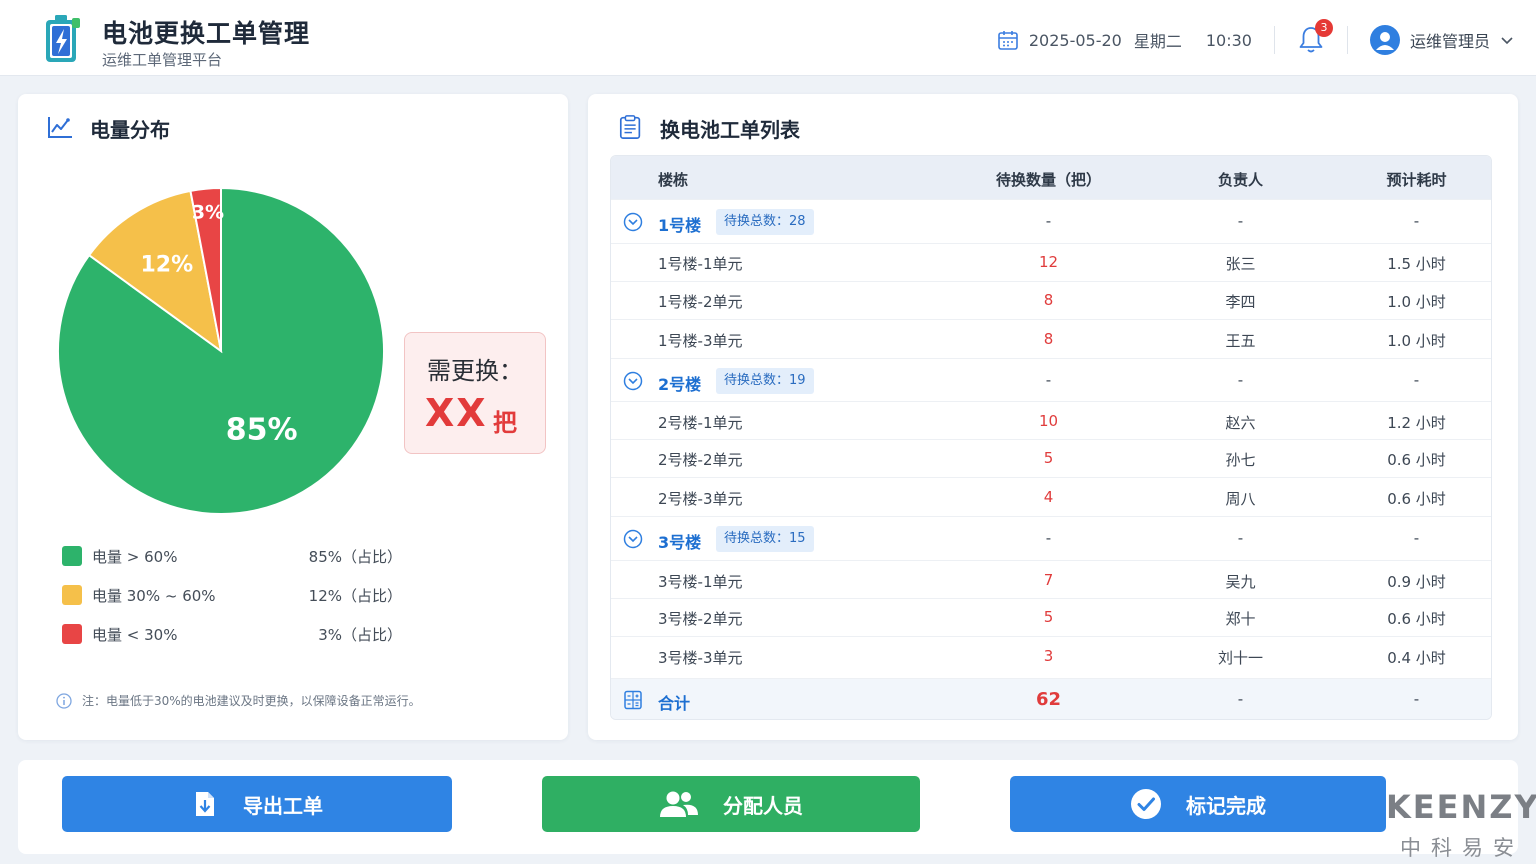 The image size is (1536, 864). I want to click on unit-name: 3号楼-2单元, so click(700, 619).